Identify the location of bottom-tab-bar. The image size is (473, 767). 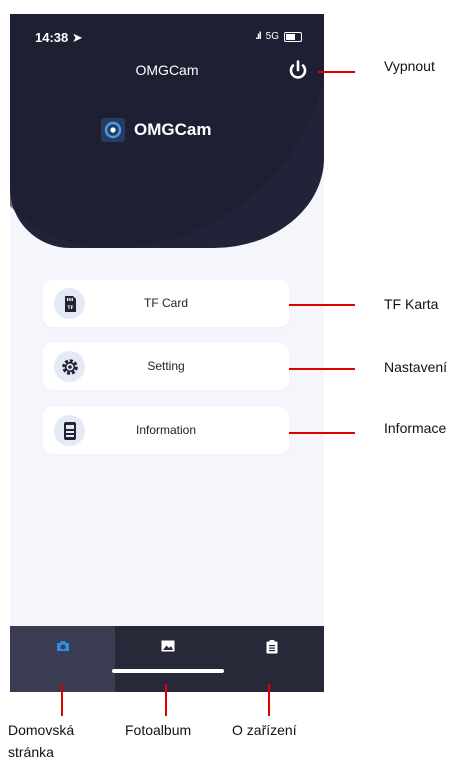
(167, 659).